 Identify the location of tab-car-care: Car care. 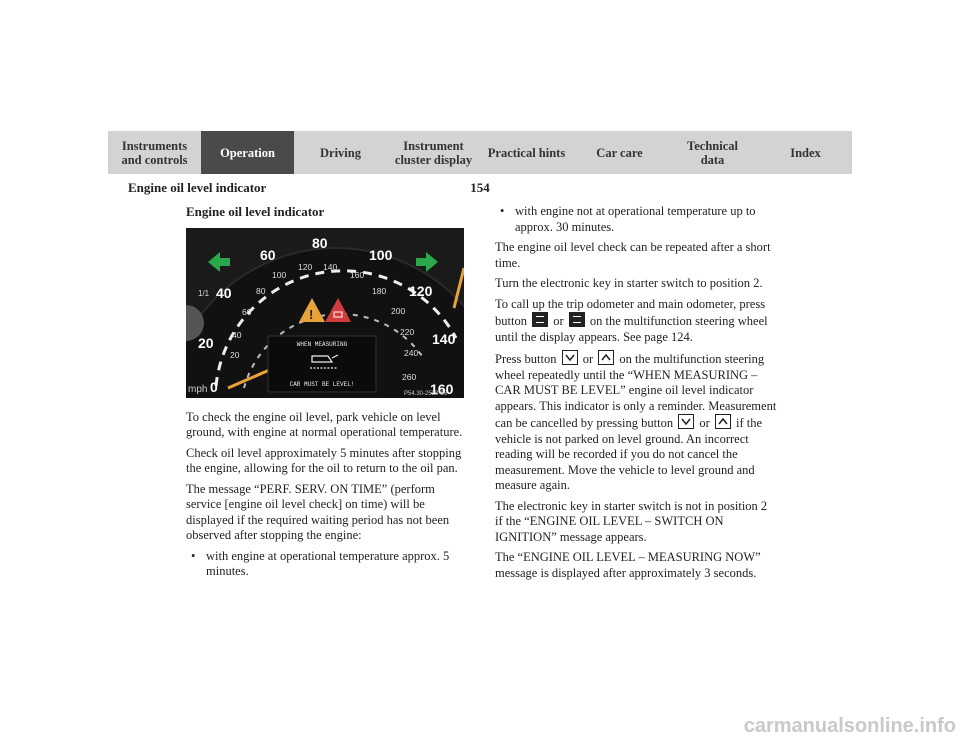
(619, 152).